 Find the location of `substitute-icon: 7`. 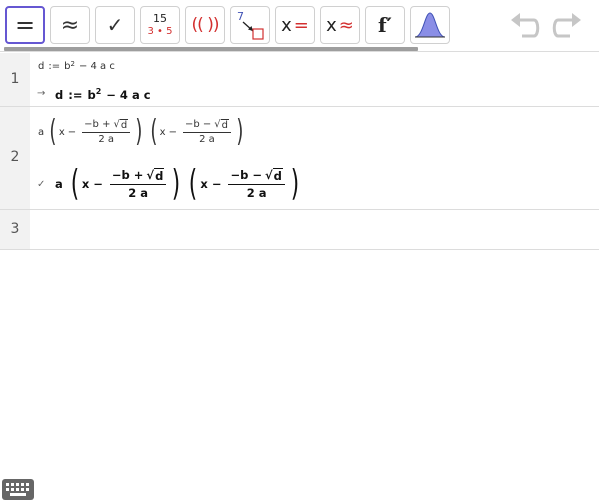

substitute-icon: 7 is located at coordinates (250, 25).